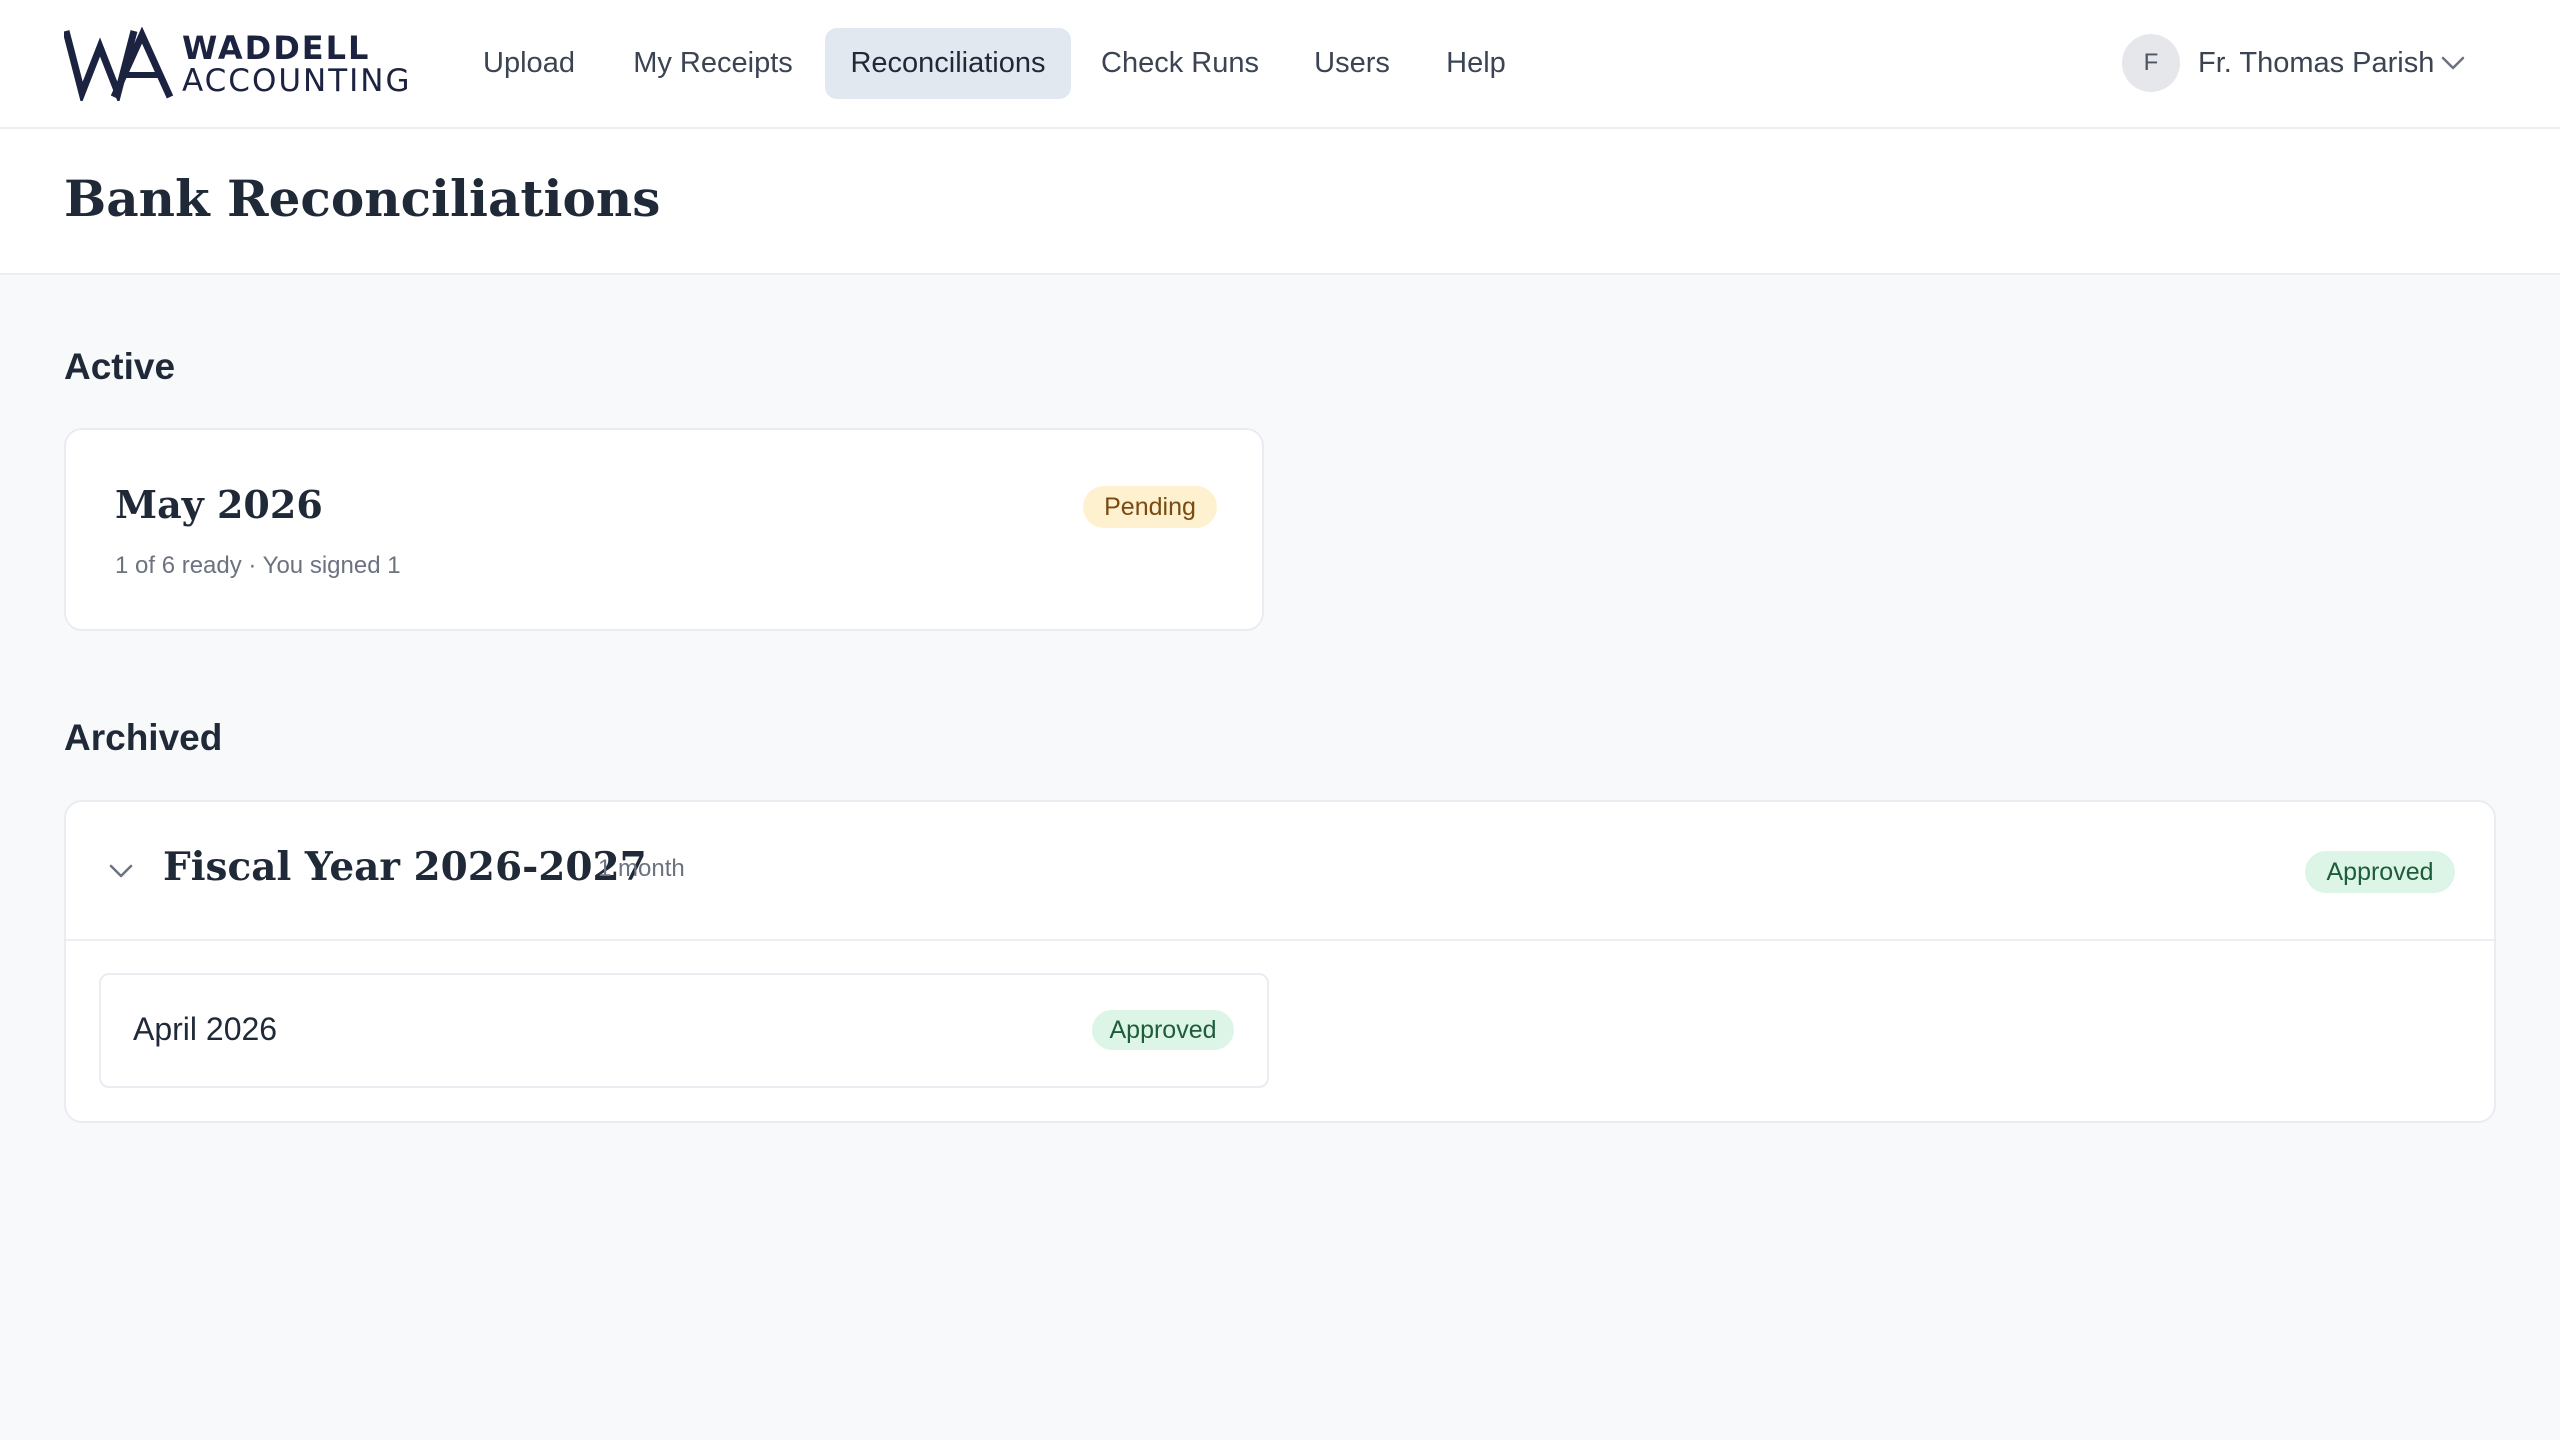 This screenshot has width=2560, height=1440. I want to click on brand-wordmark: WADDELL ACCOUNTING, so click(297, 65).